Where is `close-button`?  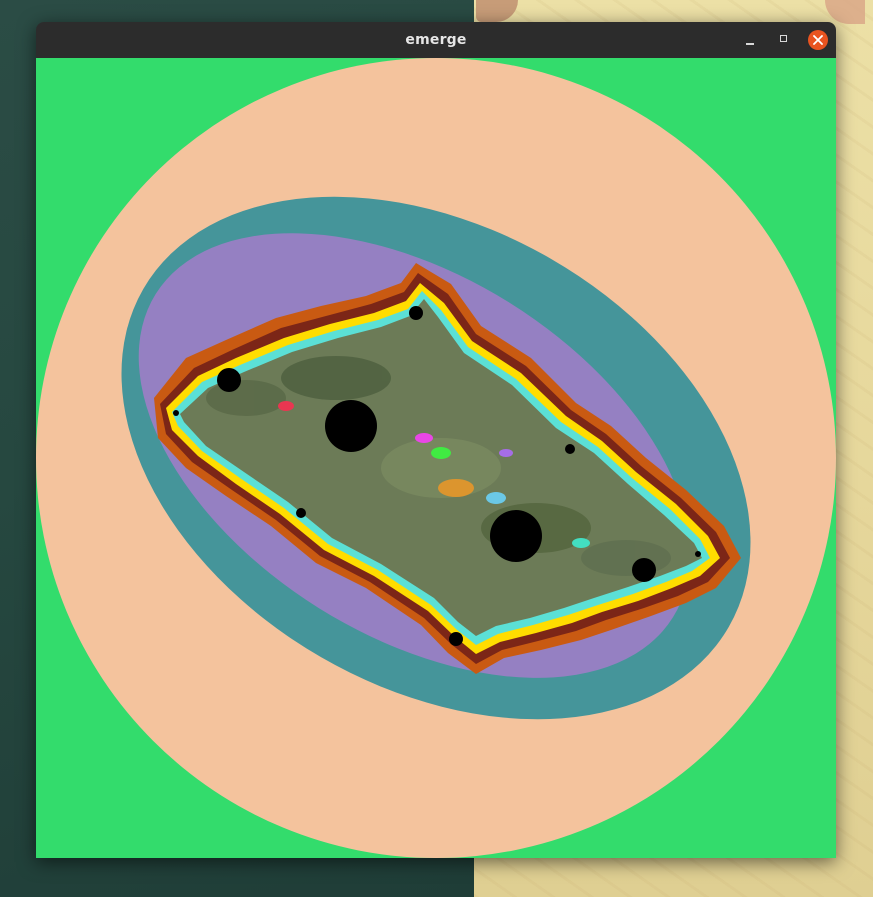 close-button is located at coordinates (818, 40).